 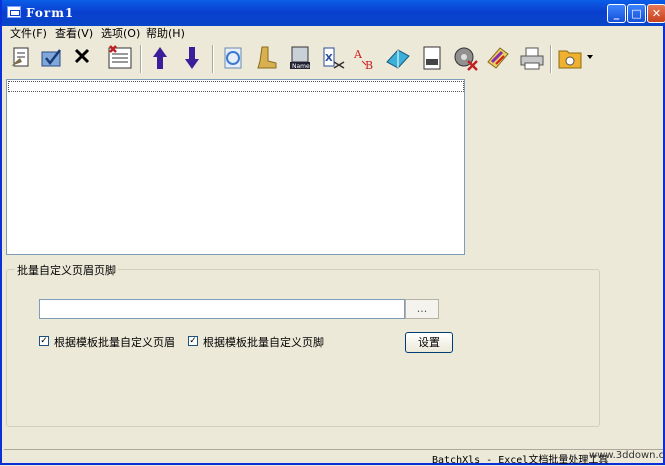 I want to click on group-title: 批量自定义页眉页脚, so click(x=66, y=270).